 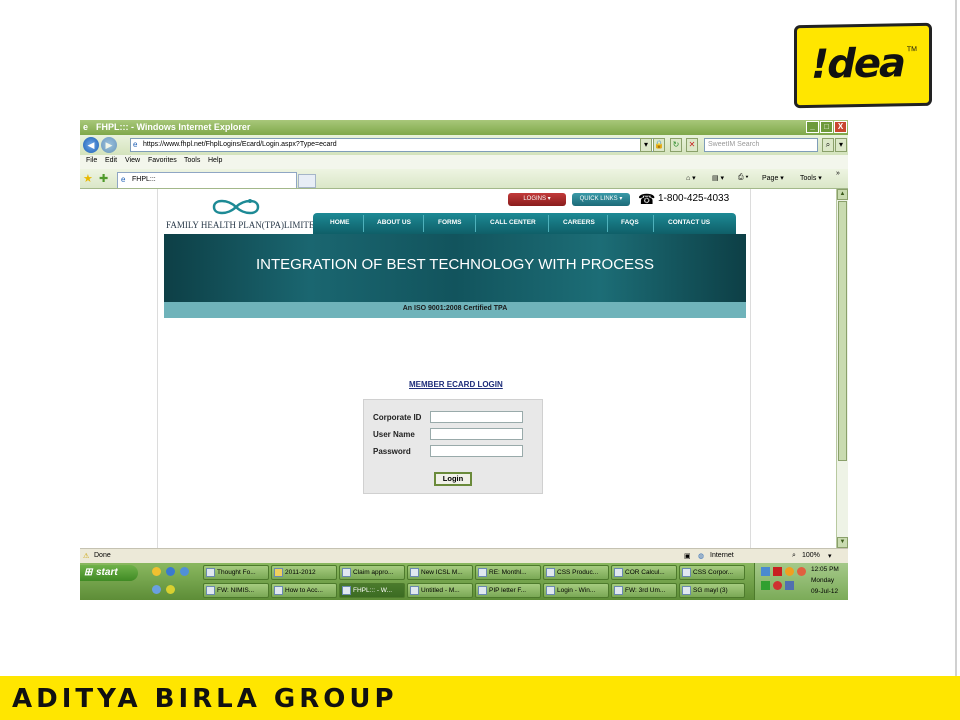 What do you see at coordinates (476, 417) in the screenshot?
I see `corporate-id-input` at bounding box center [476, 417].